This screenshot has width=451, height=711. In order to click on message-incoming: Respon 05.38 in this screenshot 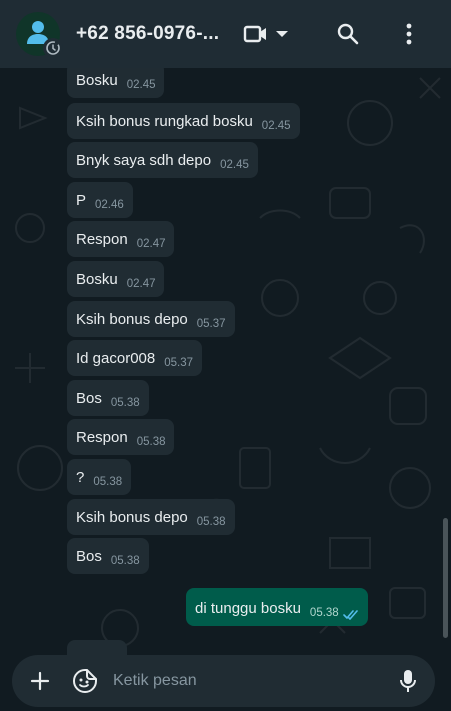, I will do `click(121, 437)`.